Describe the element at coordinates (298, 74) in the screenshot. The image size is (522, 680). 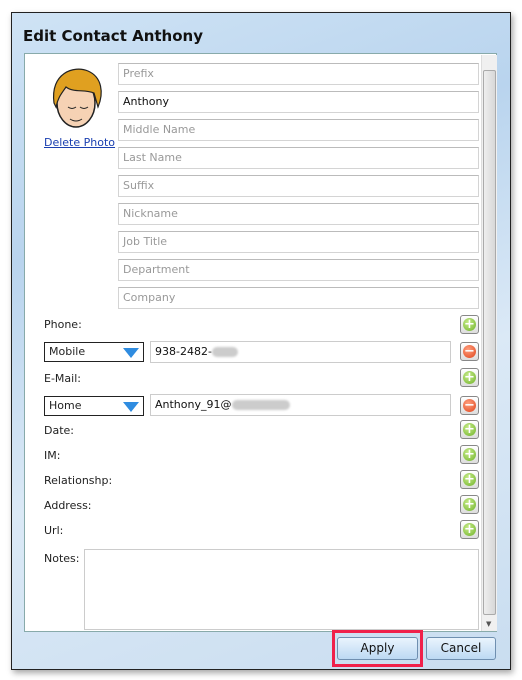
I see `name-field-prefix: Prefix` at that location.